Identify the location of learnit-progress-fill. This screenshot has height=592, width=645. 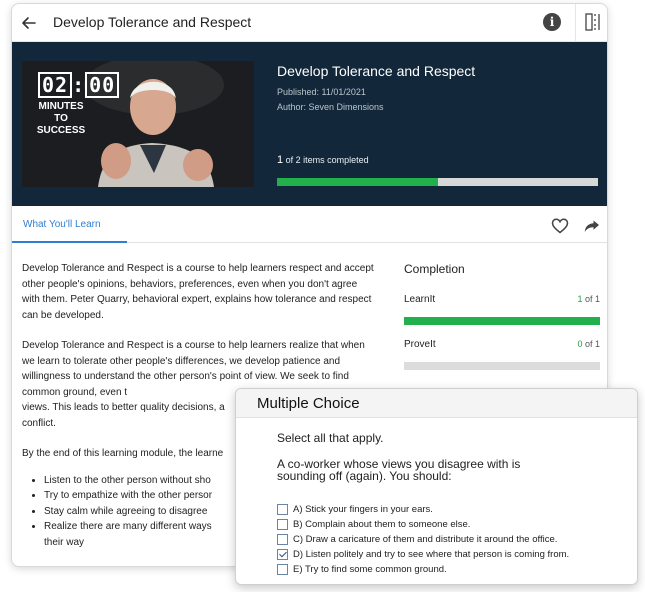
(502, 321).